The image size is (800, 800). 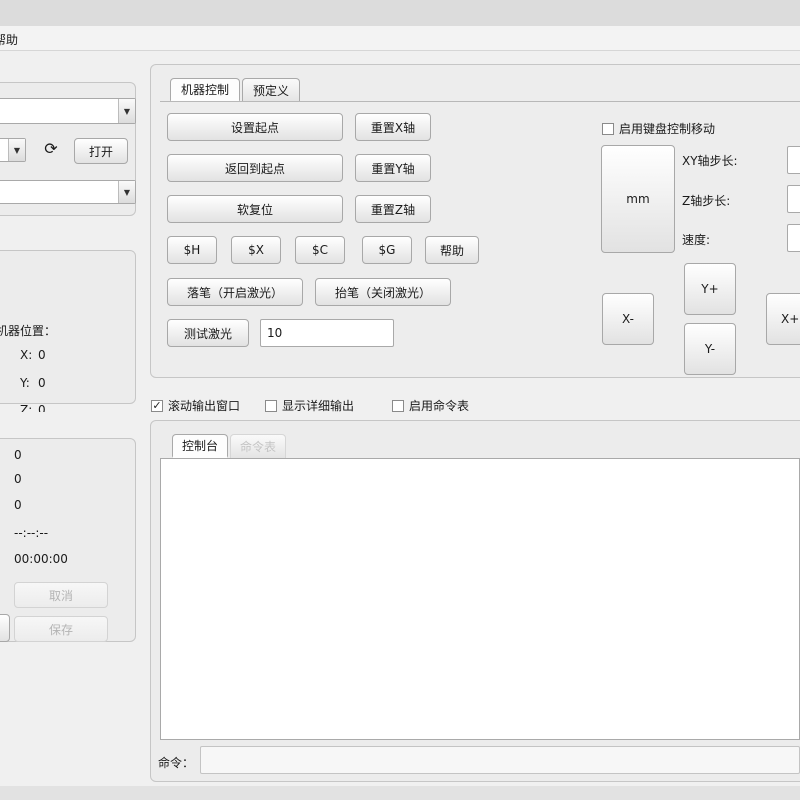 What do you see at coordinates (318, 406) in the screenshot?
I see `verbose-output-label: 显示详细输出` at bounding box center [318, 406].